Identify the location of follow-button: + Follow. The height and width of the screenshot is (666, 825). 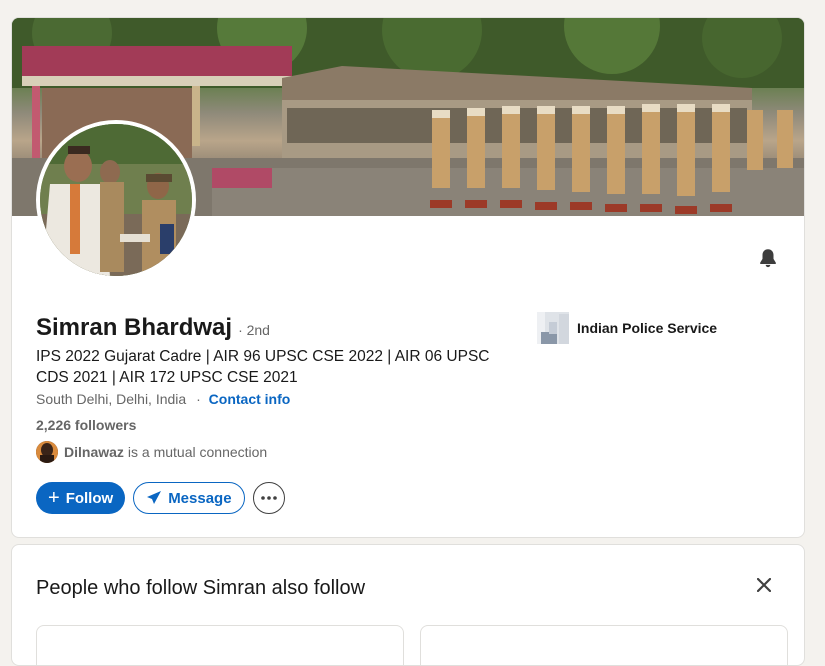
(81, 498).